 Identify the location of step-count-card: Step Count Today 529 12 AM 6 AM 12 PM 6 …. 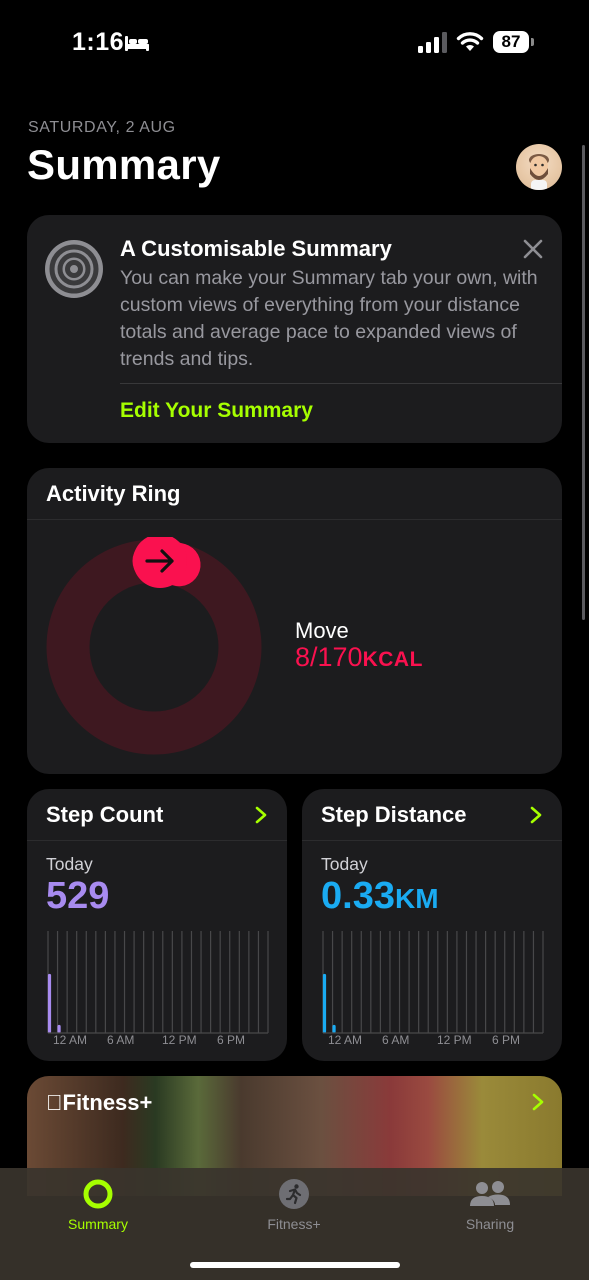
(157, 925).